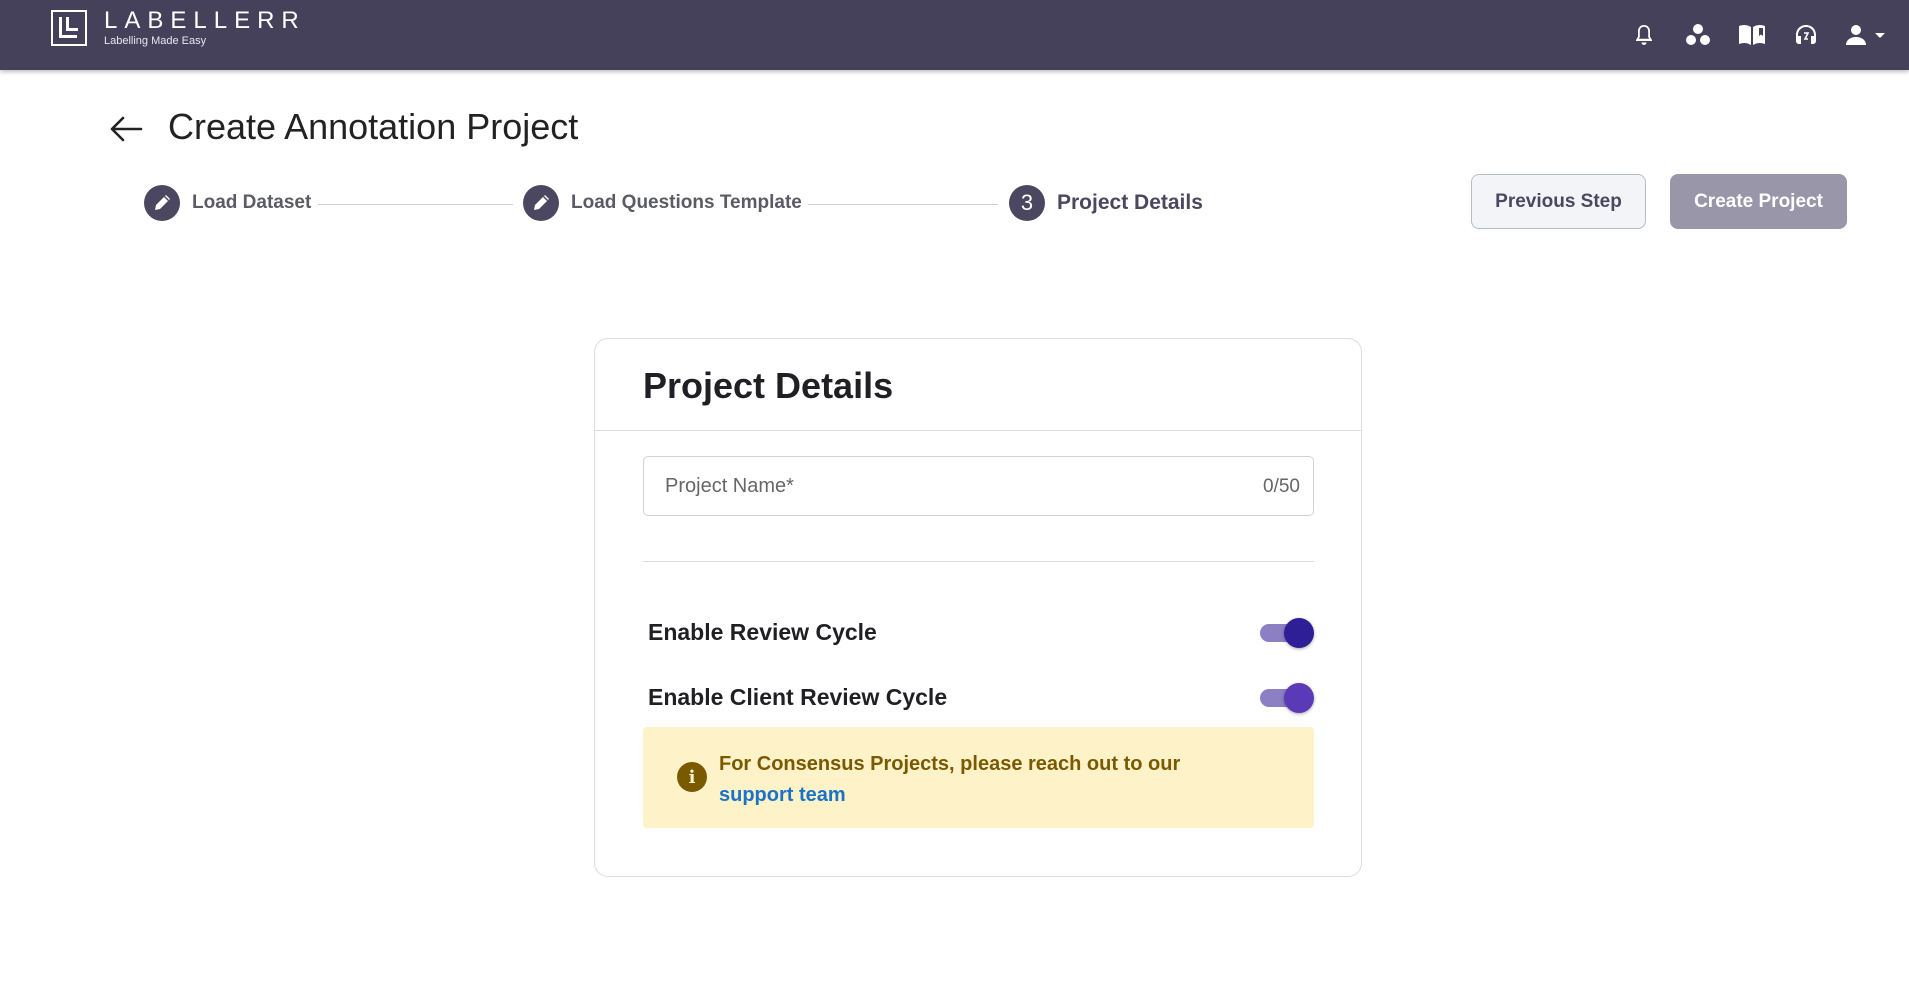  I want to click on docs-book-icon, so click(1752, 35).